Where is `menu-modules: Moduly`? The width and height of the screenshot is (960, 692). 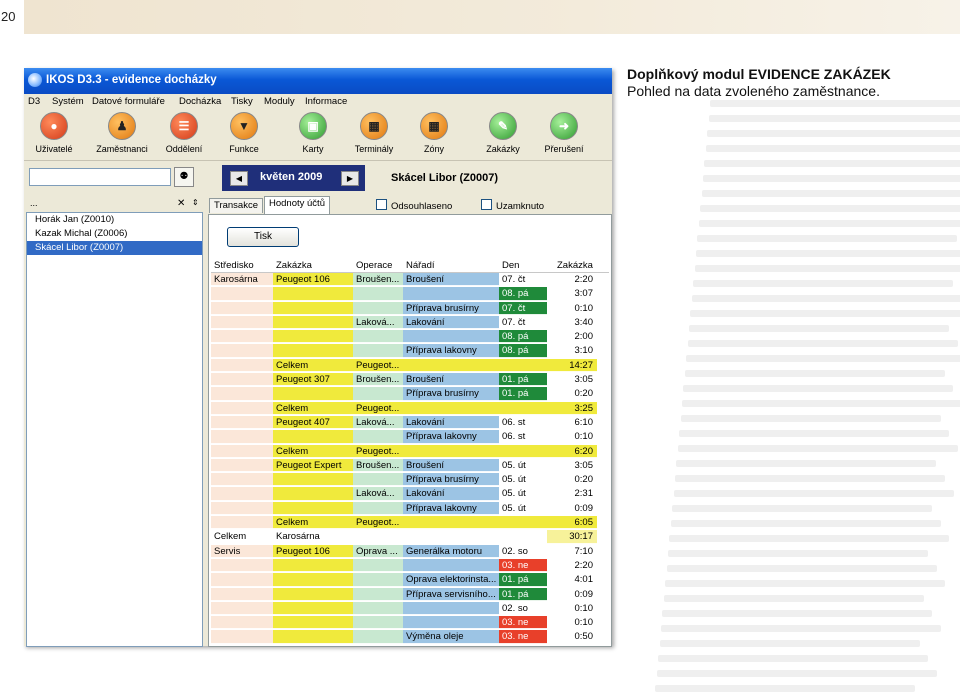 menu-modules: Moduly is located at coordinates (279, 101).